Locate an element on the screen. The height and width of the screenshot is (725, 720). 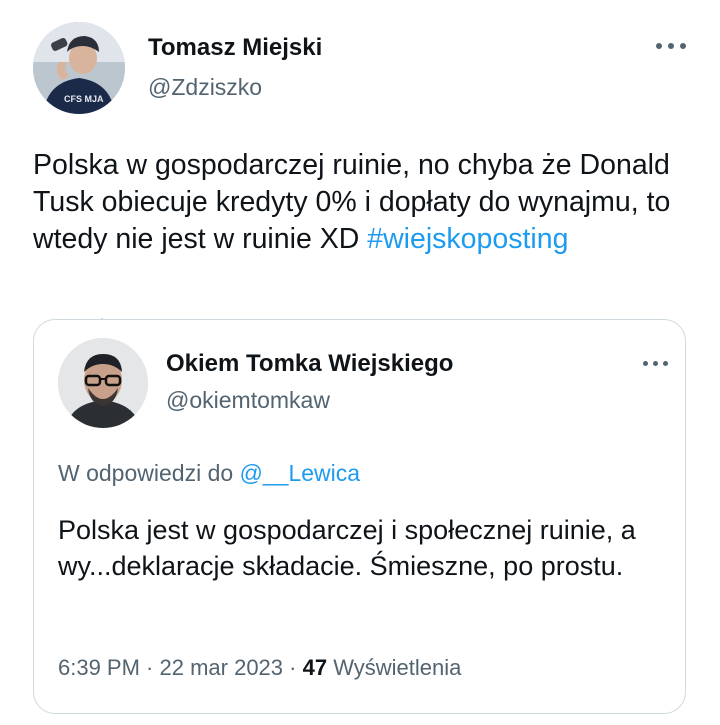
more-options-icon is located at coordinates (671, 46).